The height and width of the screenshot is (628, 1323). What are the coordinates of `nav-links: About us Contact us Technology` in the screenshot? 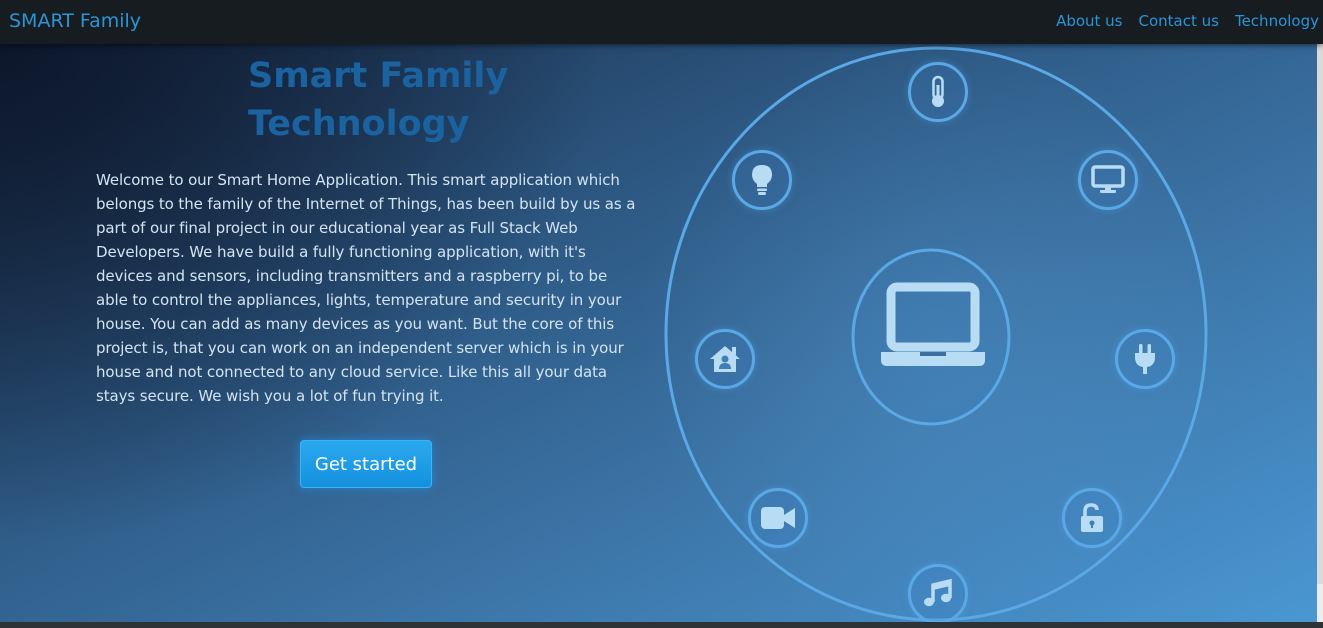 It's located at (1187, 21).